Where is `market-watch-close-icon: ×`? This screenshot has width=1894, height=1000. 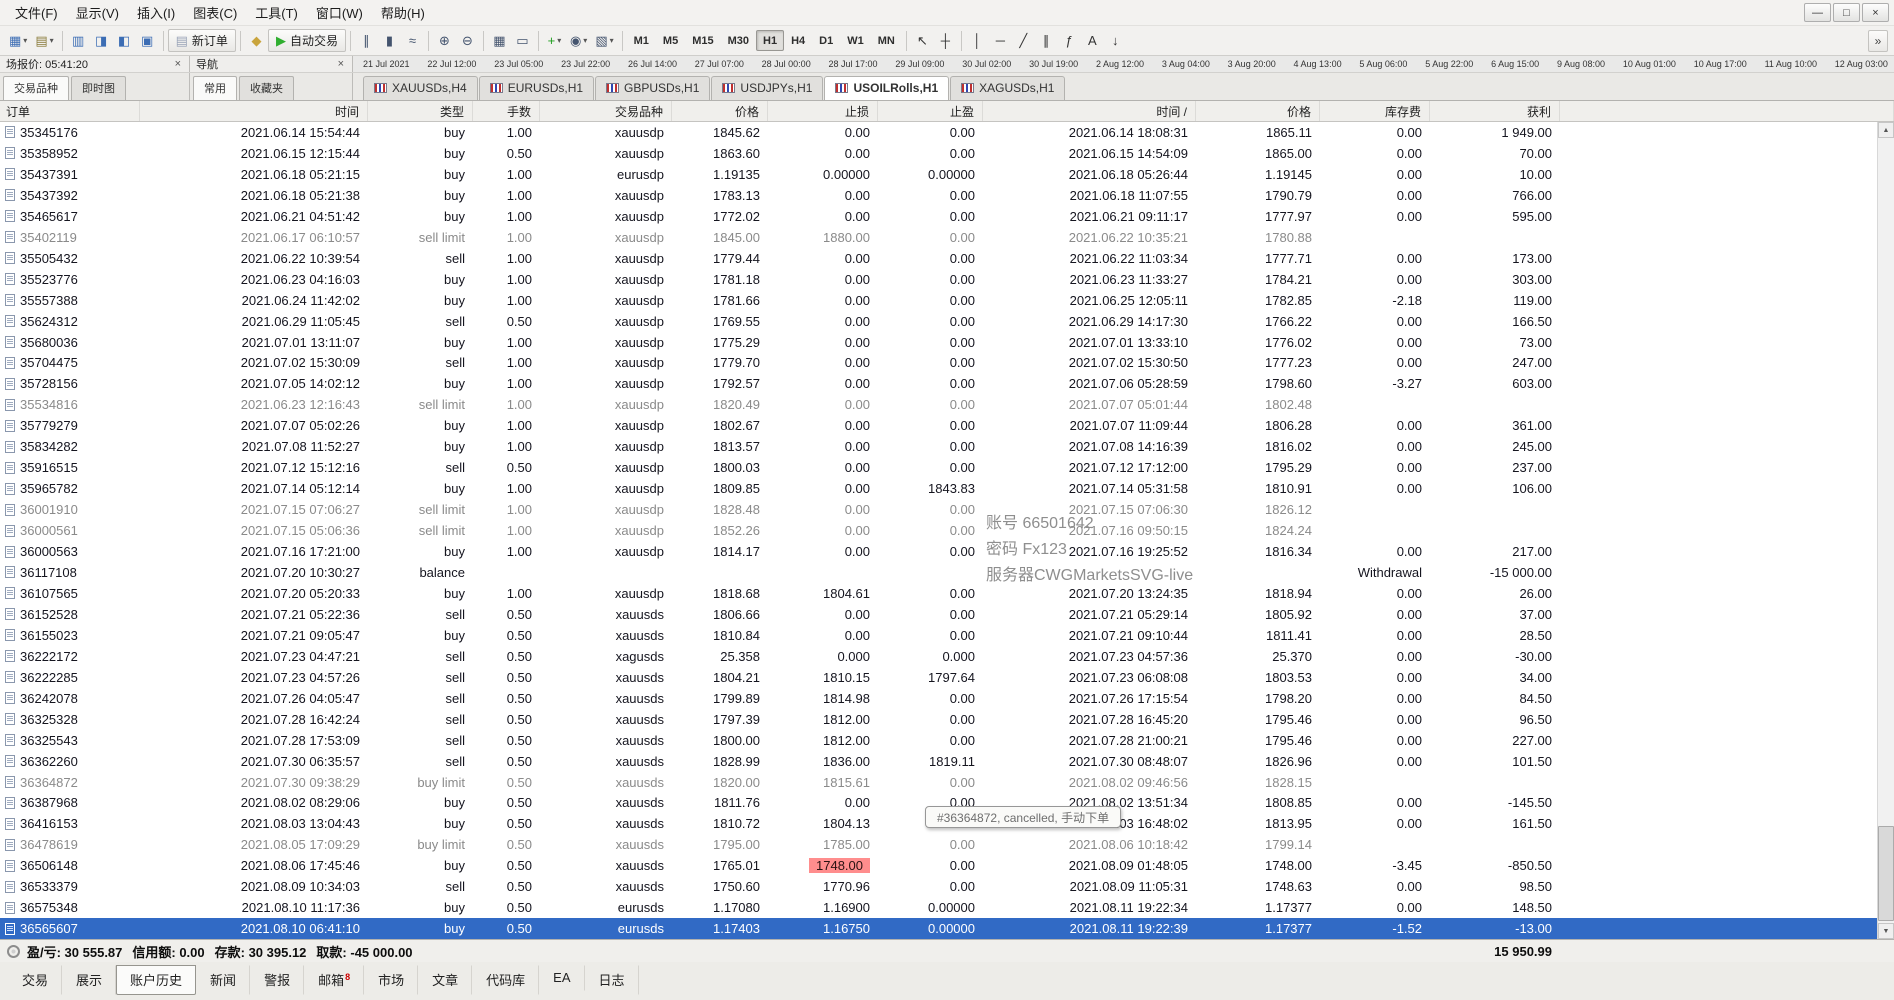 market-watch-close-icon: × is located at coordinates (178, 64).